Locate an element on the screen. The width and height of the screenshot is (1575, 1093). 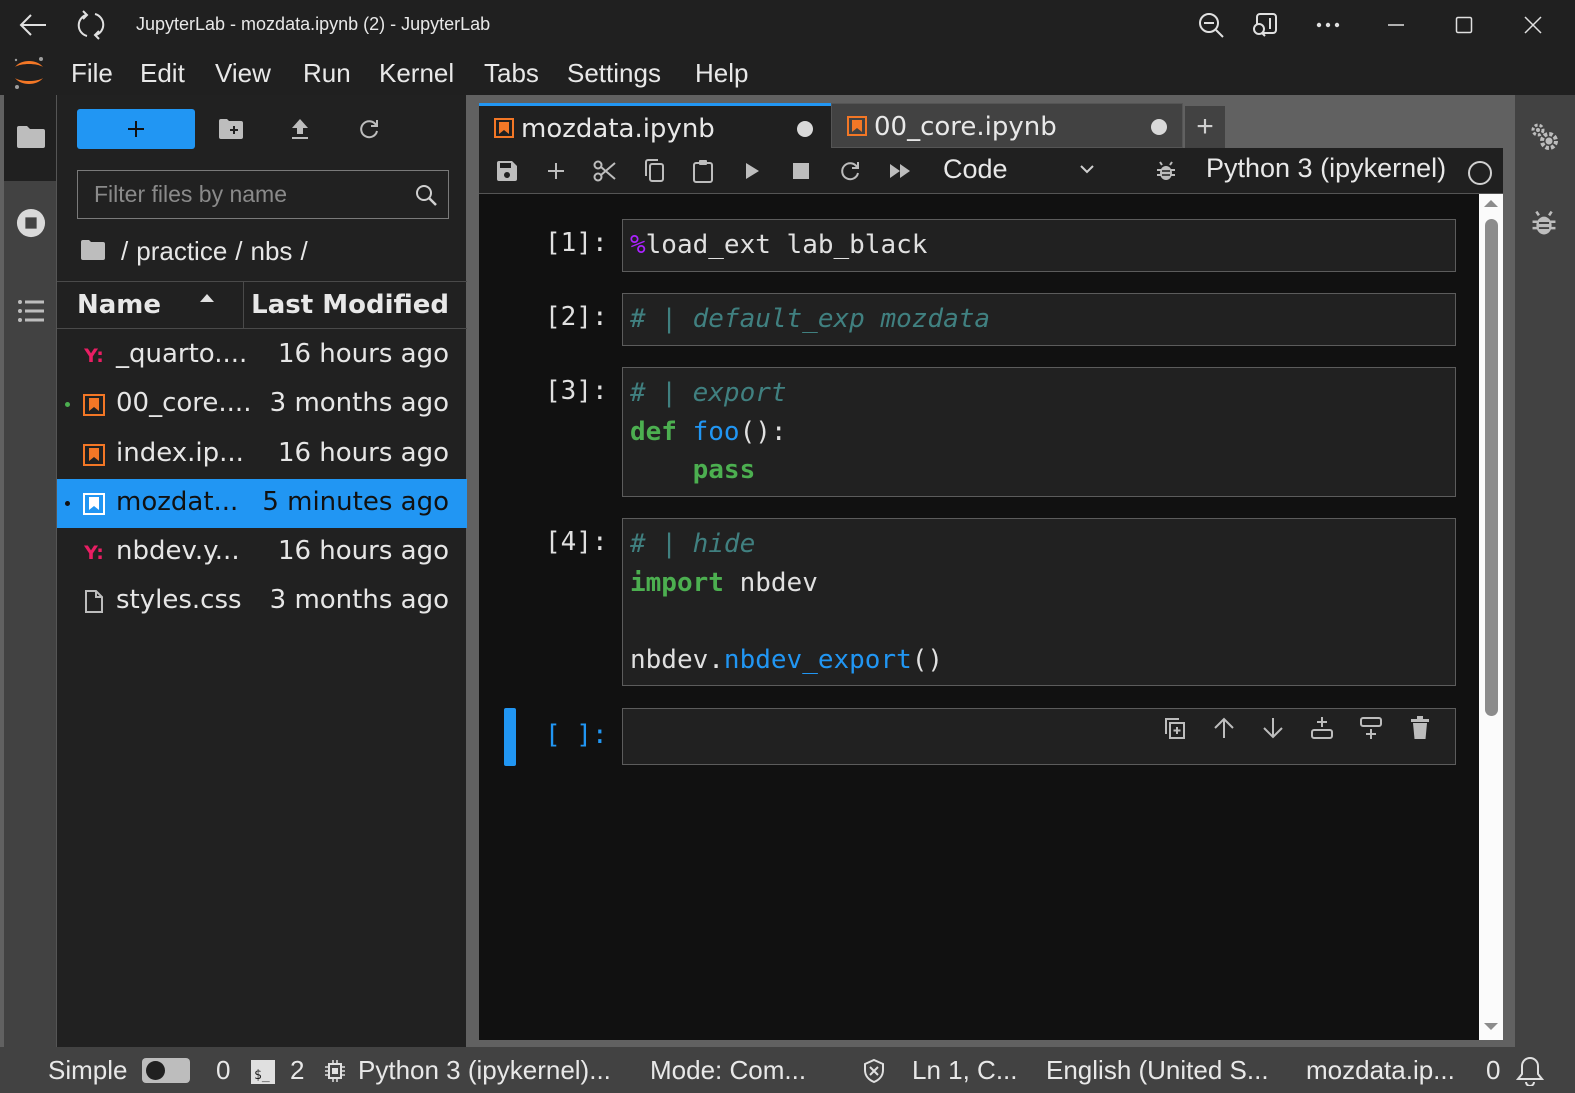
code-line: pass is located at coordinates (1039, 470).